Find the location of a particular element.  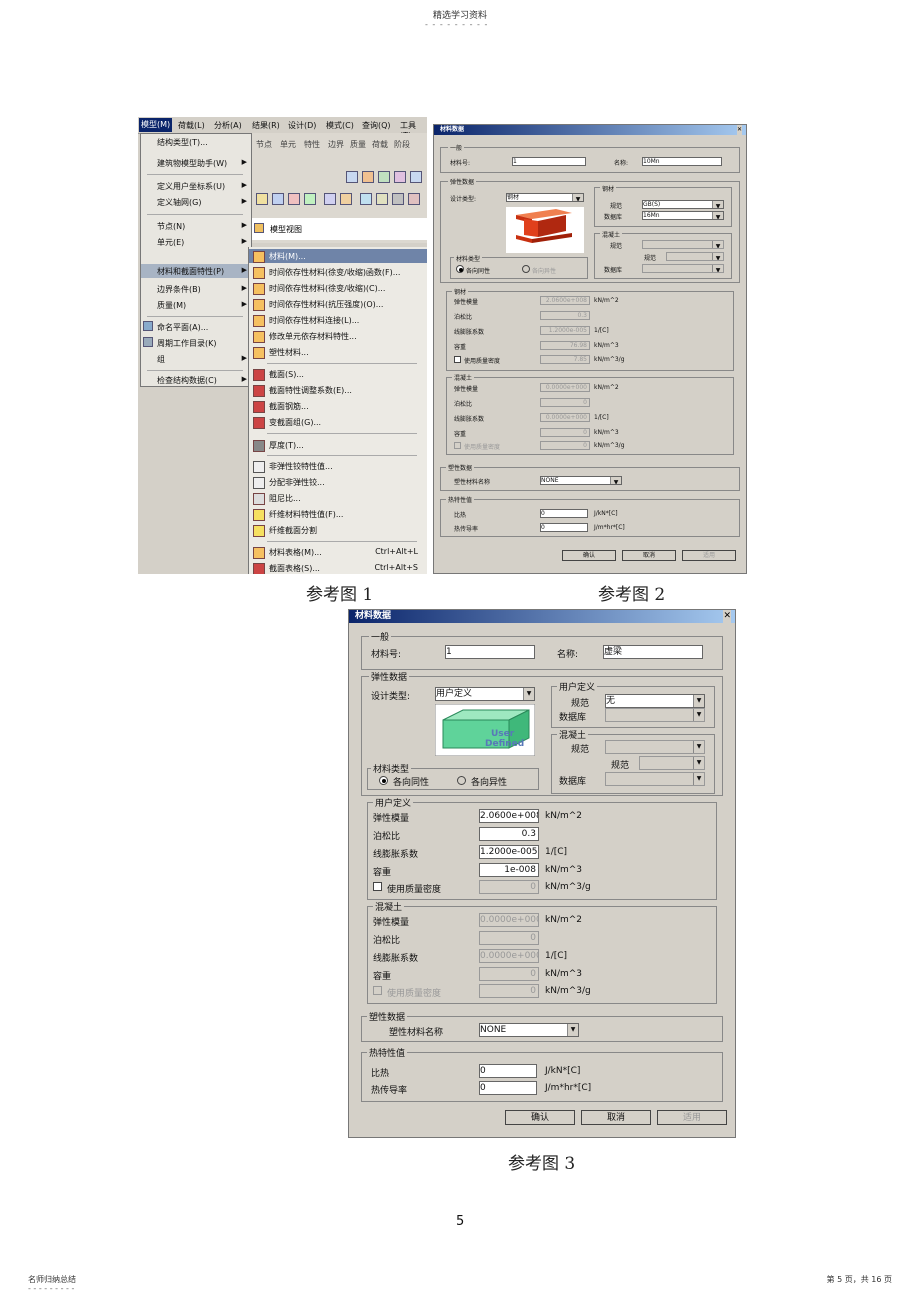

tab-element: 单元 is located at coordinates (288, 144).